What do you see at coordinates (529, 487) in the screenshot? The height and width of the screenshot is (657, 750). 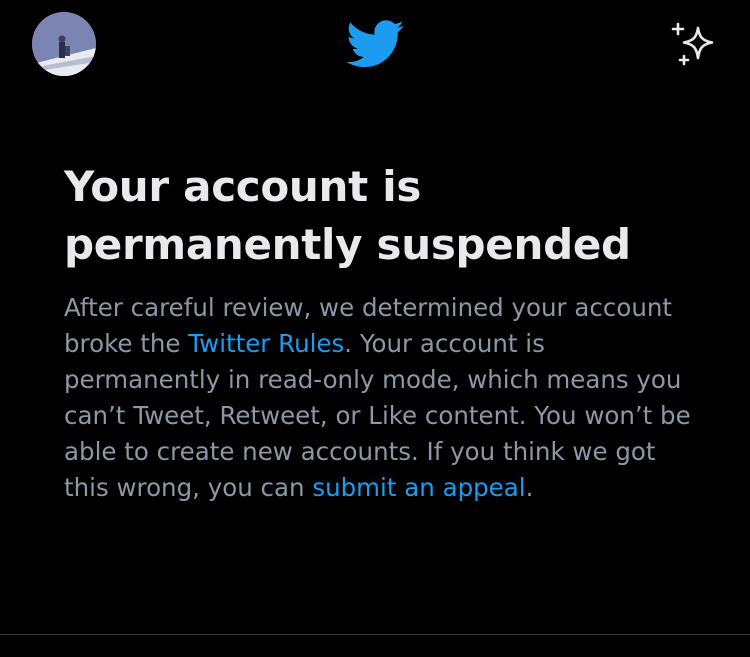 I see `notice-body-text-3: .` at bounding box center [529, 487].